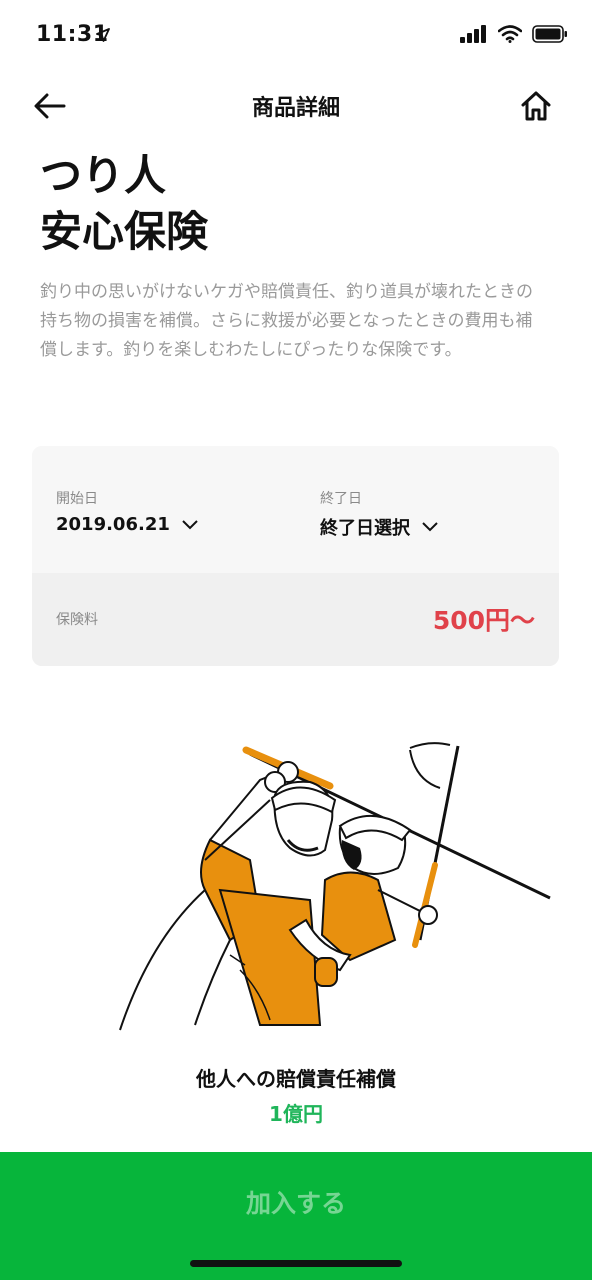 Image resolution: width=592 pixels, height=1280 pixels. I want to click on join-button: 加入する, so click(296, 1216).